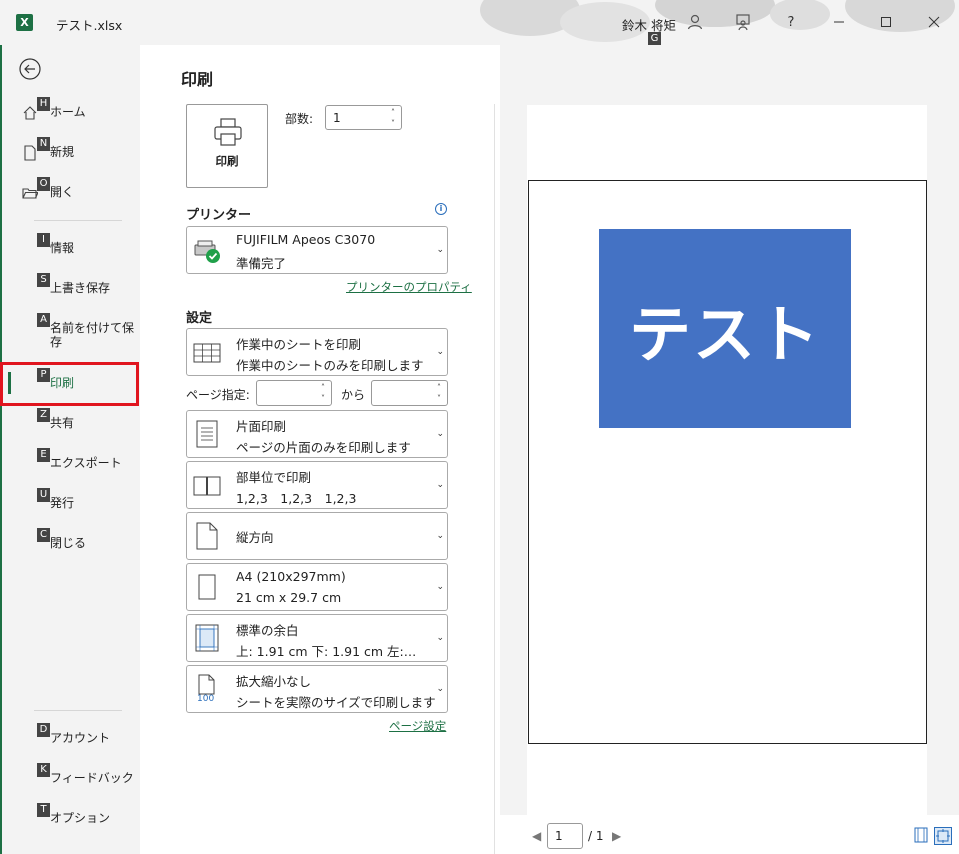  I want to click on copies-label: 部数:, so click(299, 119).